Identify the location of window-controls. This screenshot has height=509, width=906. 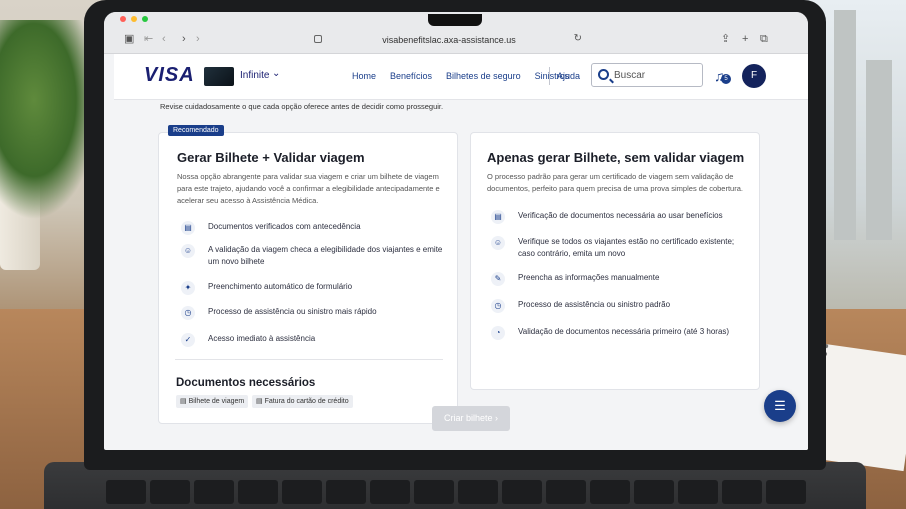
(134, 19).